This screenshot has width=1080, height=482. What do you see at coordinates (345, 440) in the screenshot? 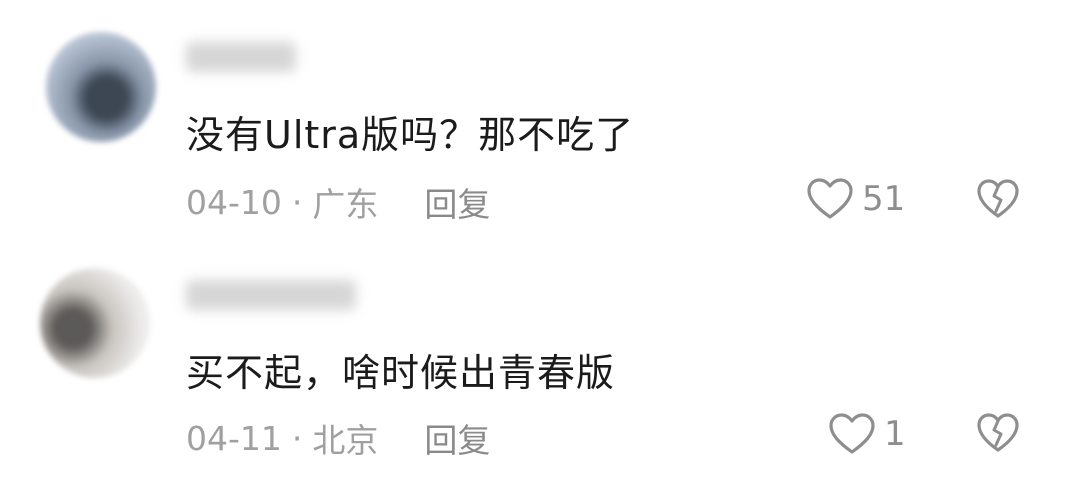
I see `comment-location: 北京` at bounding box center [345, 440].